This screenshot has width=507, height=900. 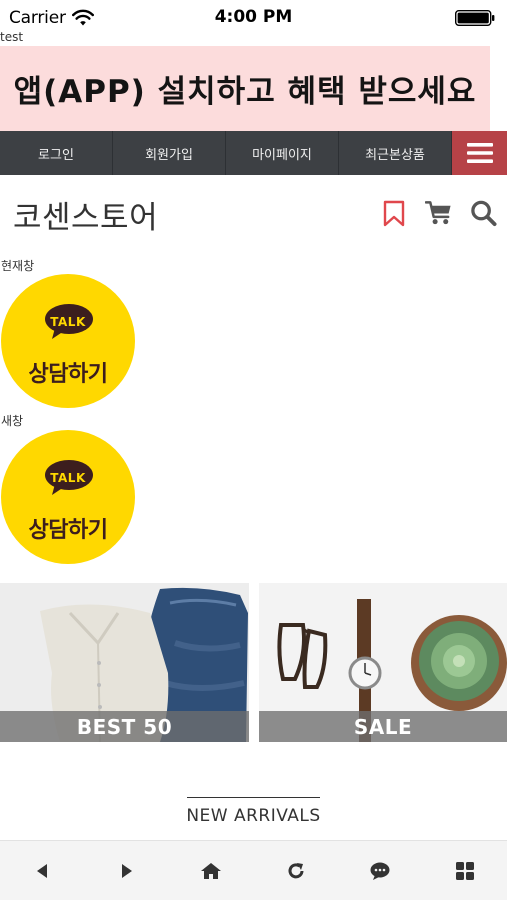 I want to click on back-button, so click(x=42, y=871).